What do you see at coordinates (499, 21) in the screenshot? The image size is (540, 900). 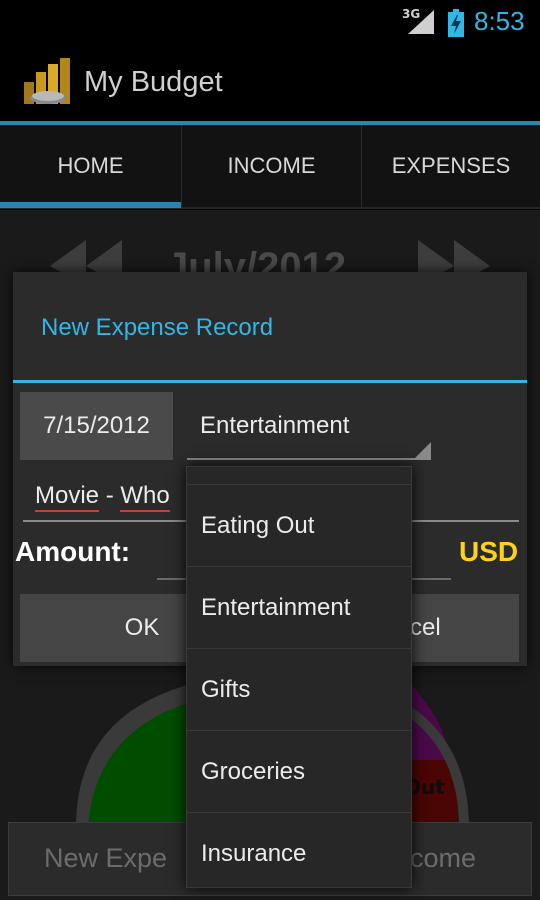 I see `clock: 8:53` at bounding box center [499, 21].